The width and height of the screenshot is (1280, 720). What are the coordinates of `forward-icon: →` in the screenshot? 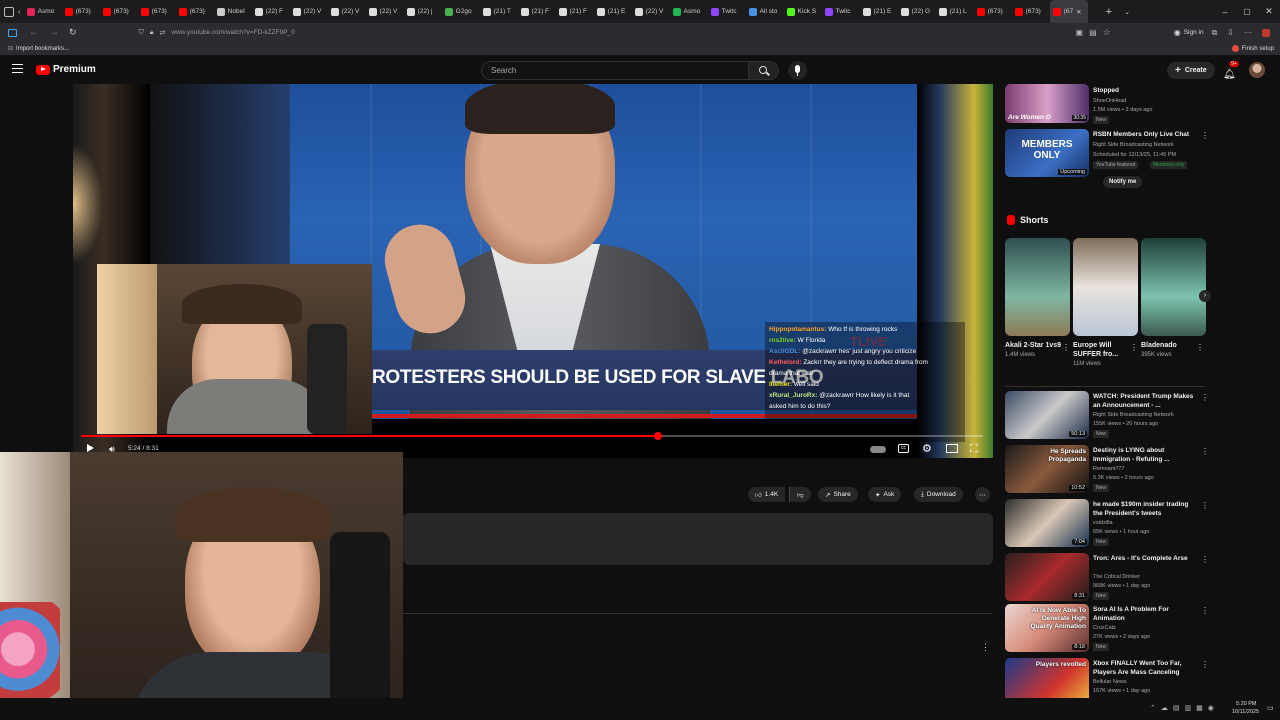 It's located at (54, 32).